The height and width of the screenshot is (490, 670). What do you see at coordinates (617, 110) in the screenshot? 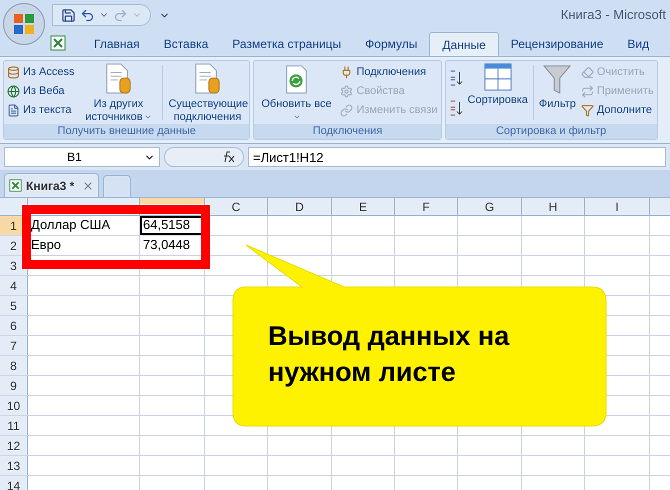
I see `ribbon-button: Дополните` at bounding box center [617, 110].